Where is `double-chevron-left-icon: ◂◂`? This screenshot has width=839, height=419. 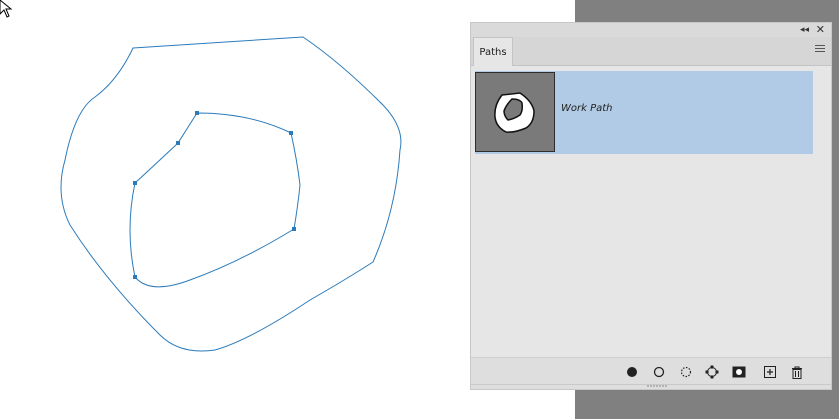 double-chevron-left-icon: ◂◂ is located at coordinates (804, 30).